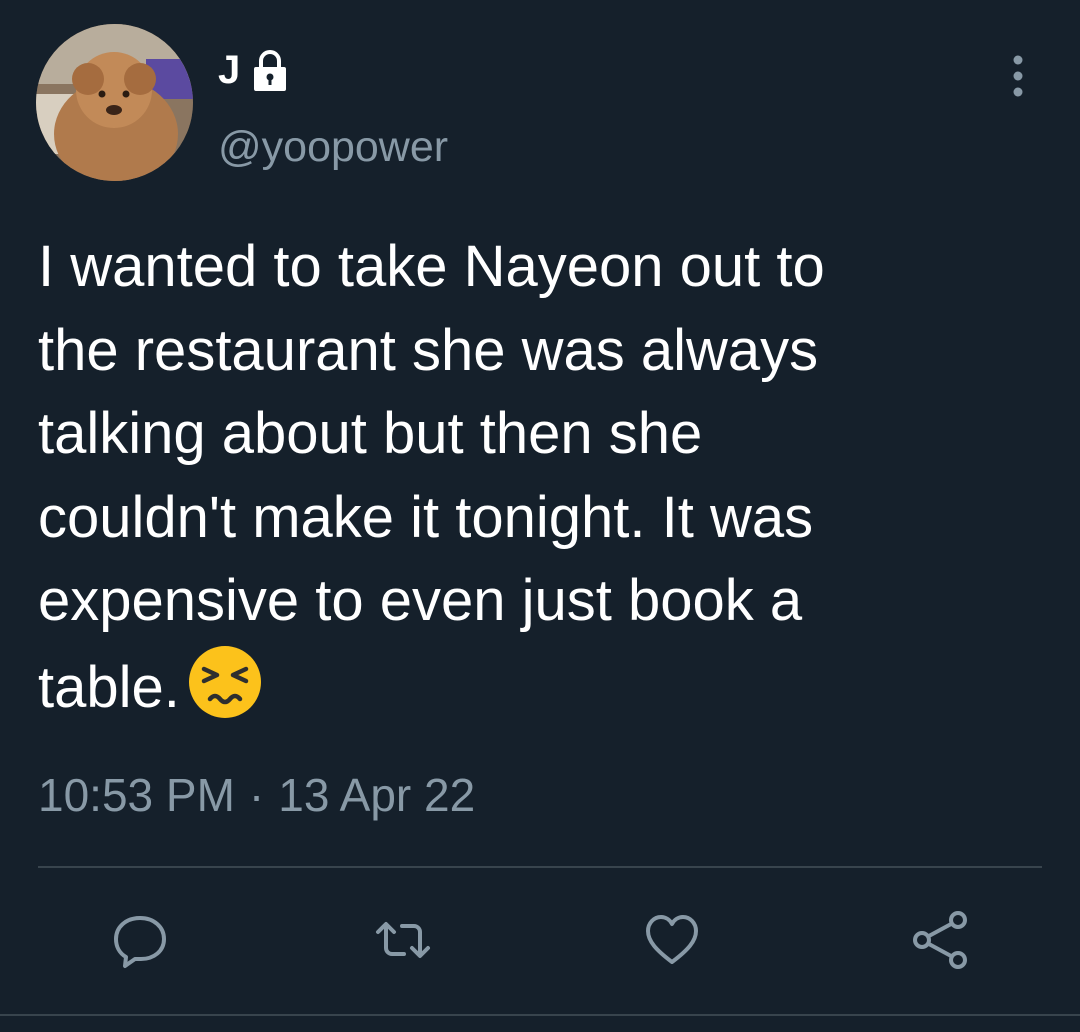 The height and width of the screenshot is (1032, 1080). I want to click on retweet-button, so click(403, 940).